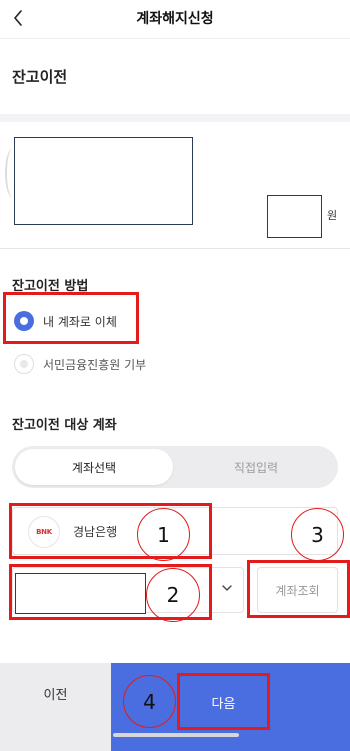 The image size is (350, 751). I want to click on annotation-number-1: 1, so click(163, 534).